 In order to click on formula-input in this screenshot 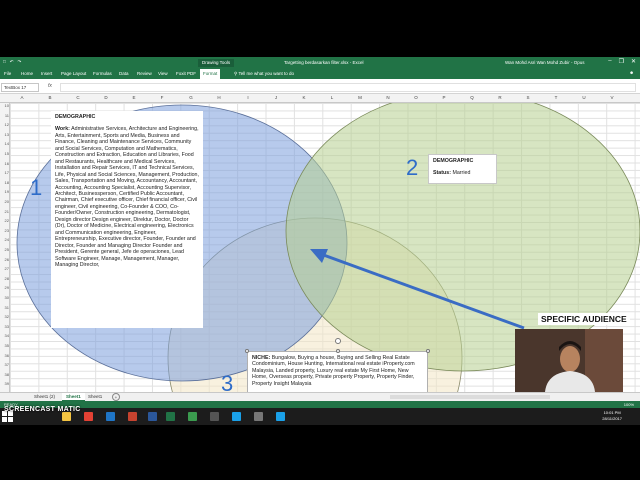, I will do `click(348, 87)`.